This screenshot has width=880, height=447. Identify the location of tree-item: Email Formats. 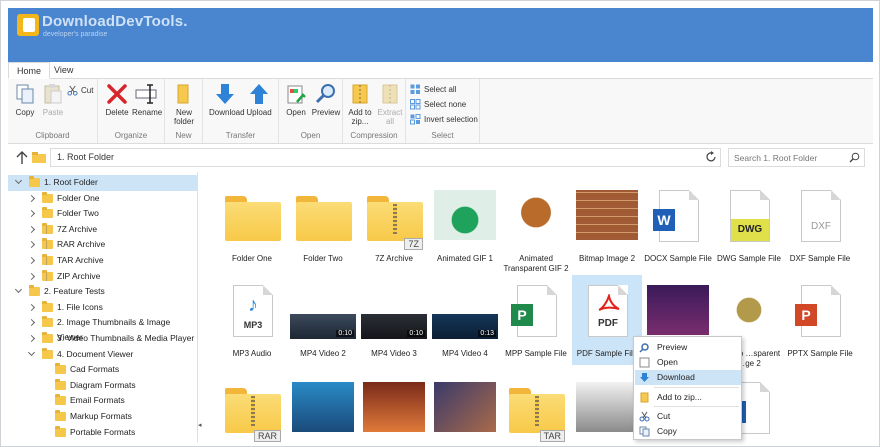
(102, 401).